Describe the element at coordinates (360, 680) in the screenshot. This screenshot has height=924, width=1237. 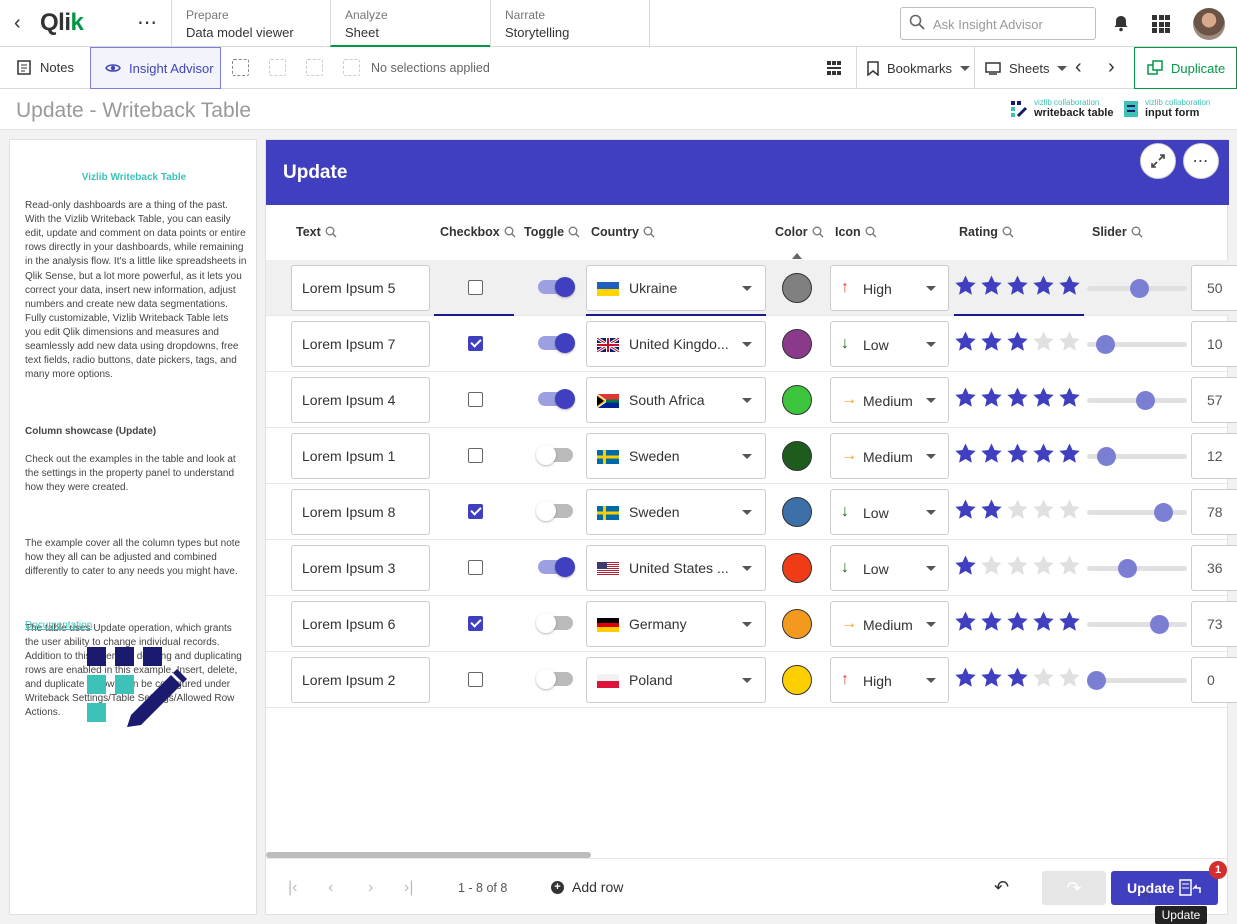
I see `text-input: Lorem Ipsum 2` at that location.